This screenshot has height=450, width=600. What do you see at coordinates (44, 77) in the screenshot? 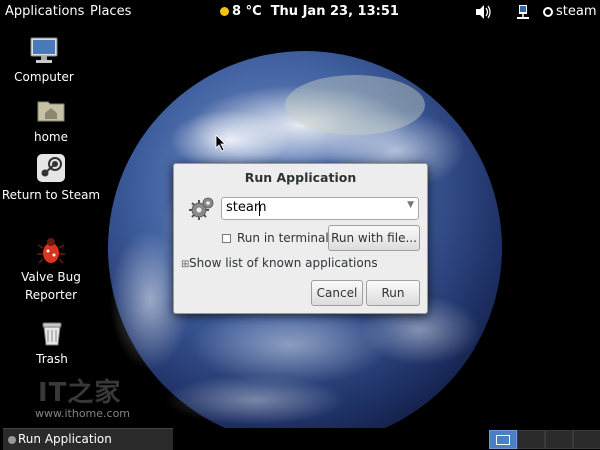
I see `desktop-icon-label: Computer` at bounding box center [44, 77].